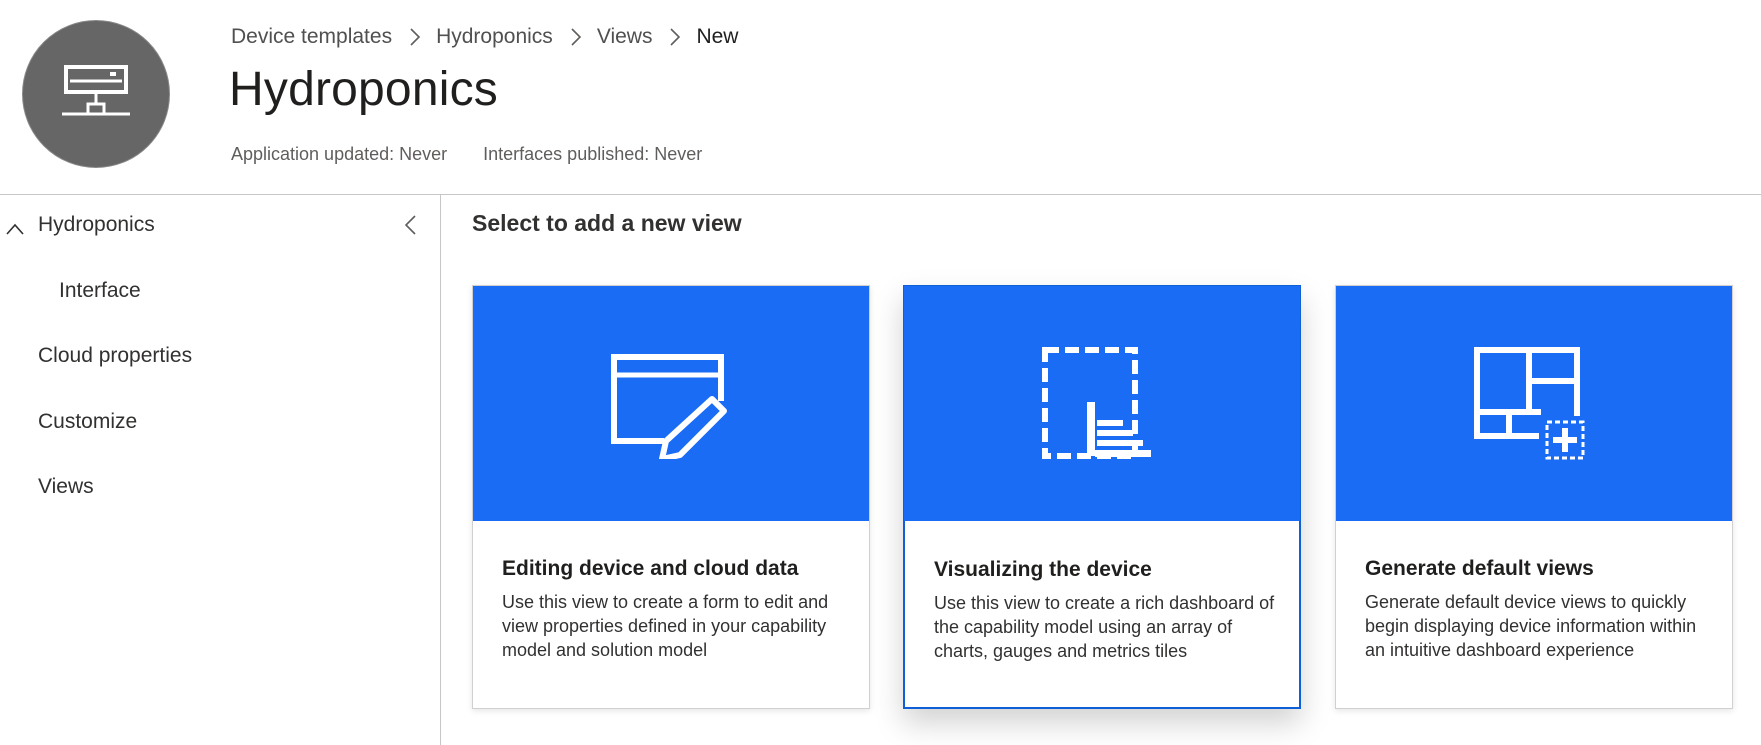 This screenshot has width=1761, height=745. Describe the element at coordinates (1043, 569) in the screenshot. I see `card-title: Visualizing the device` at that location.